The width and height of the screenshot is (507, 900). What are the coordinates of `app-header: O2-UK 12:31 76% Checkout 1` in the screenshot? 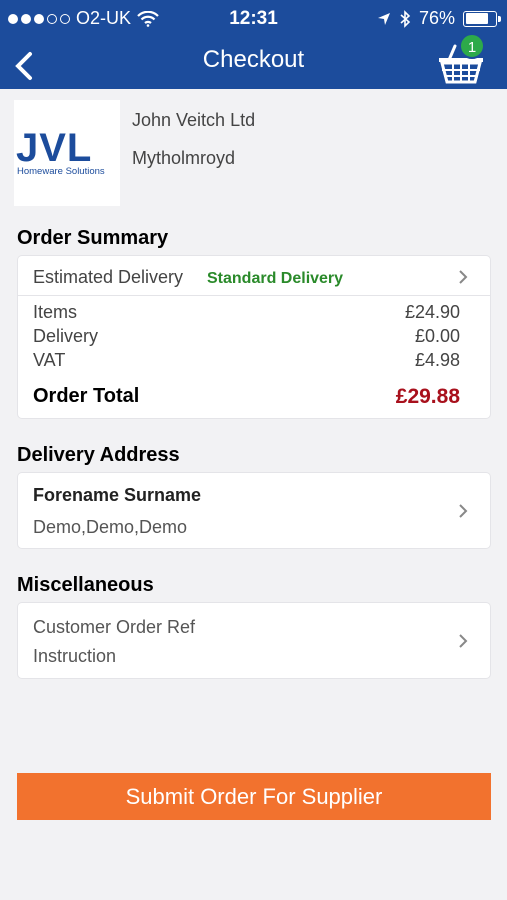 It's located at (253, 44).